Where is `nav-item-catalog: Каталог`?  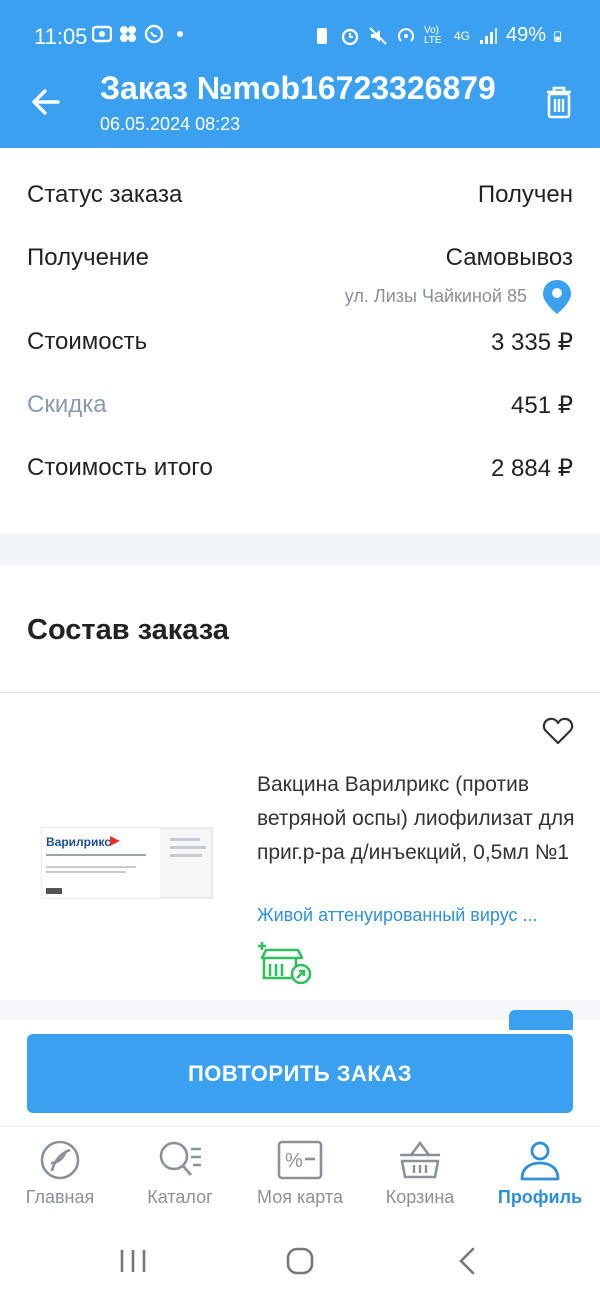 nav-item-catalog: Каталог is located at coordinates (180, 1173).